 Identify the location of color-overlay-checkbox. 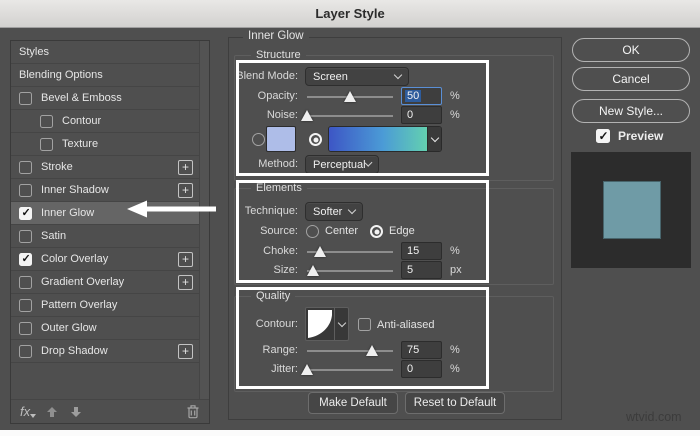
(25, 259).